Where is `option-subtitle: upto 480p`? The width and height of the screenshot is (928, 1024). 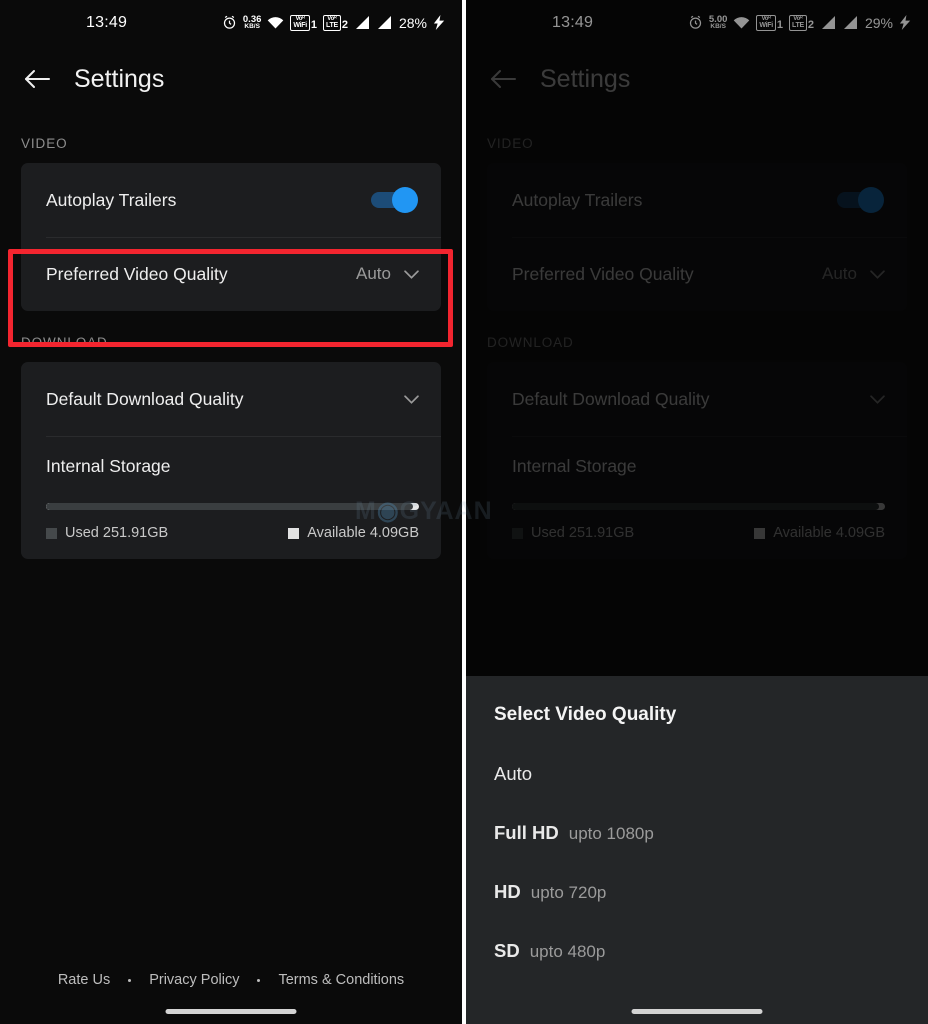 option-subtitle: upto 480p is located at coordinates (567, 951).